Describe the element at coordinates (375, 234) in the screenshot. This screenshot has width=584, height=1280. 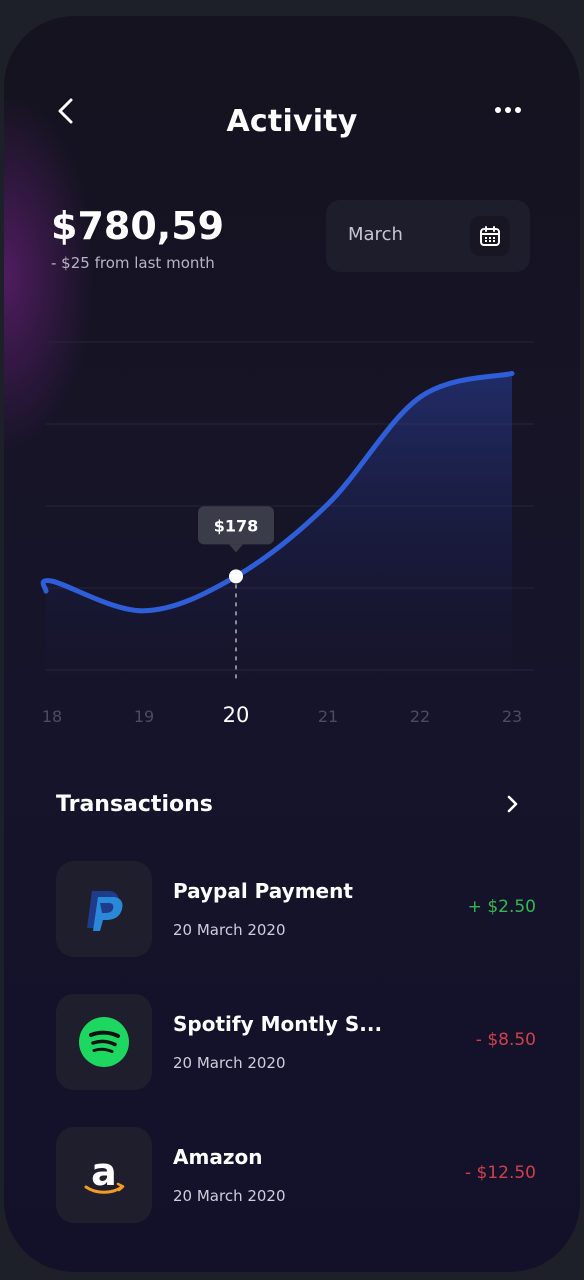
I see `month-picker-value: March` at that location.